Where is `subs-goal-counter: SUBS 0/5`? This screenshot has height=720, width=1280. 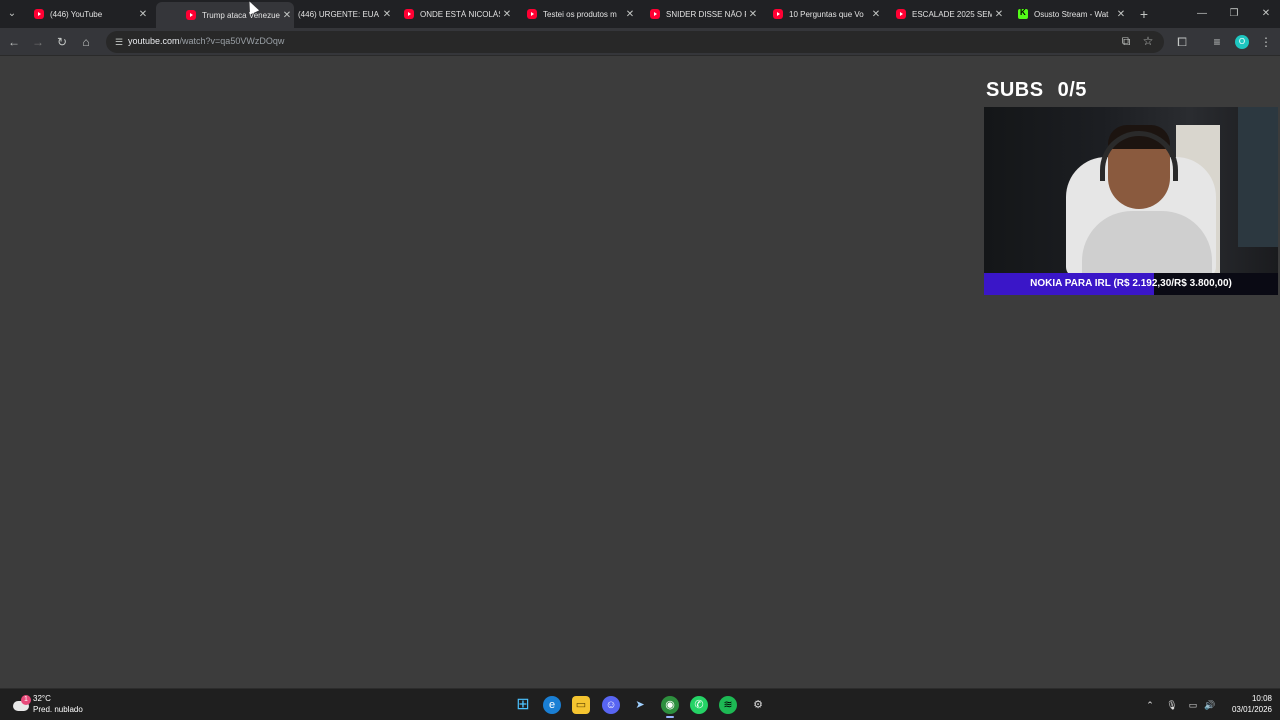 subs-goal-counter: SUBS 0/5 is located at coordinates (1036, 90).